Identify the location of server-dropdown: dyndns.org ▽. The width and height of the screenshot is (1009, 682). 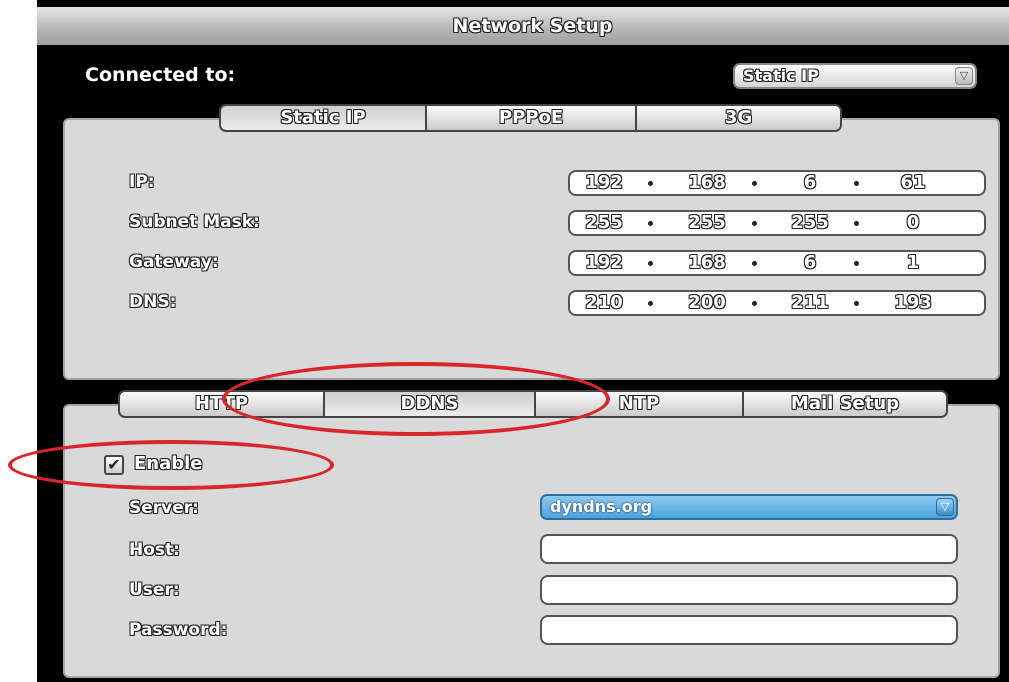
(749, 507).